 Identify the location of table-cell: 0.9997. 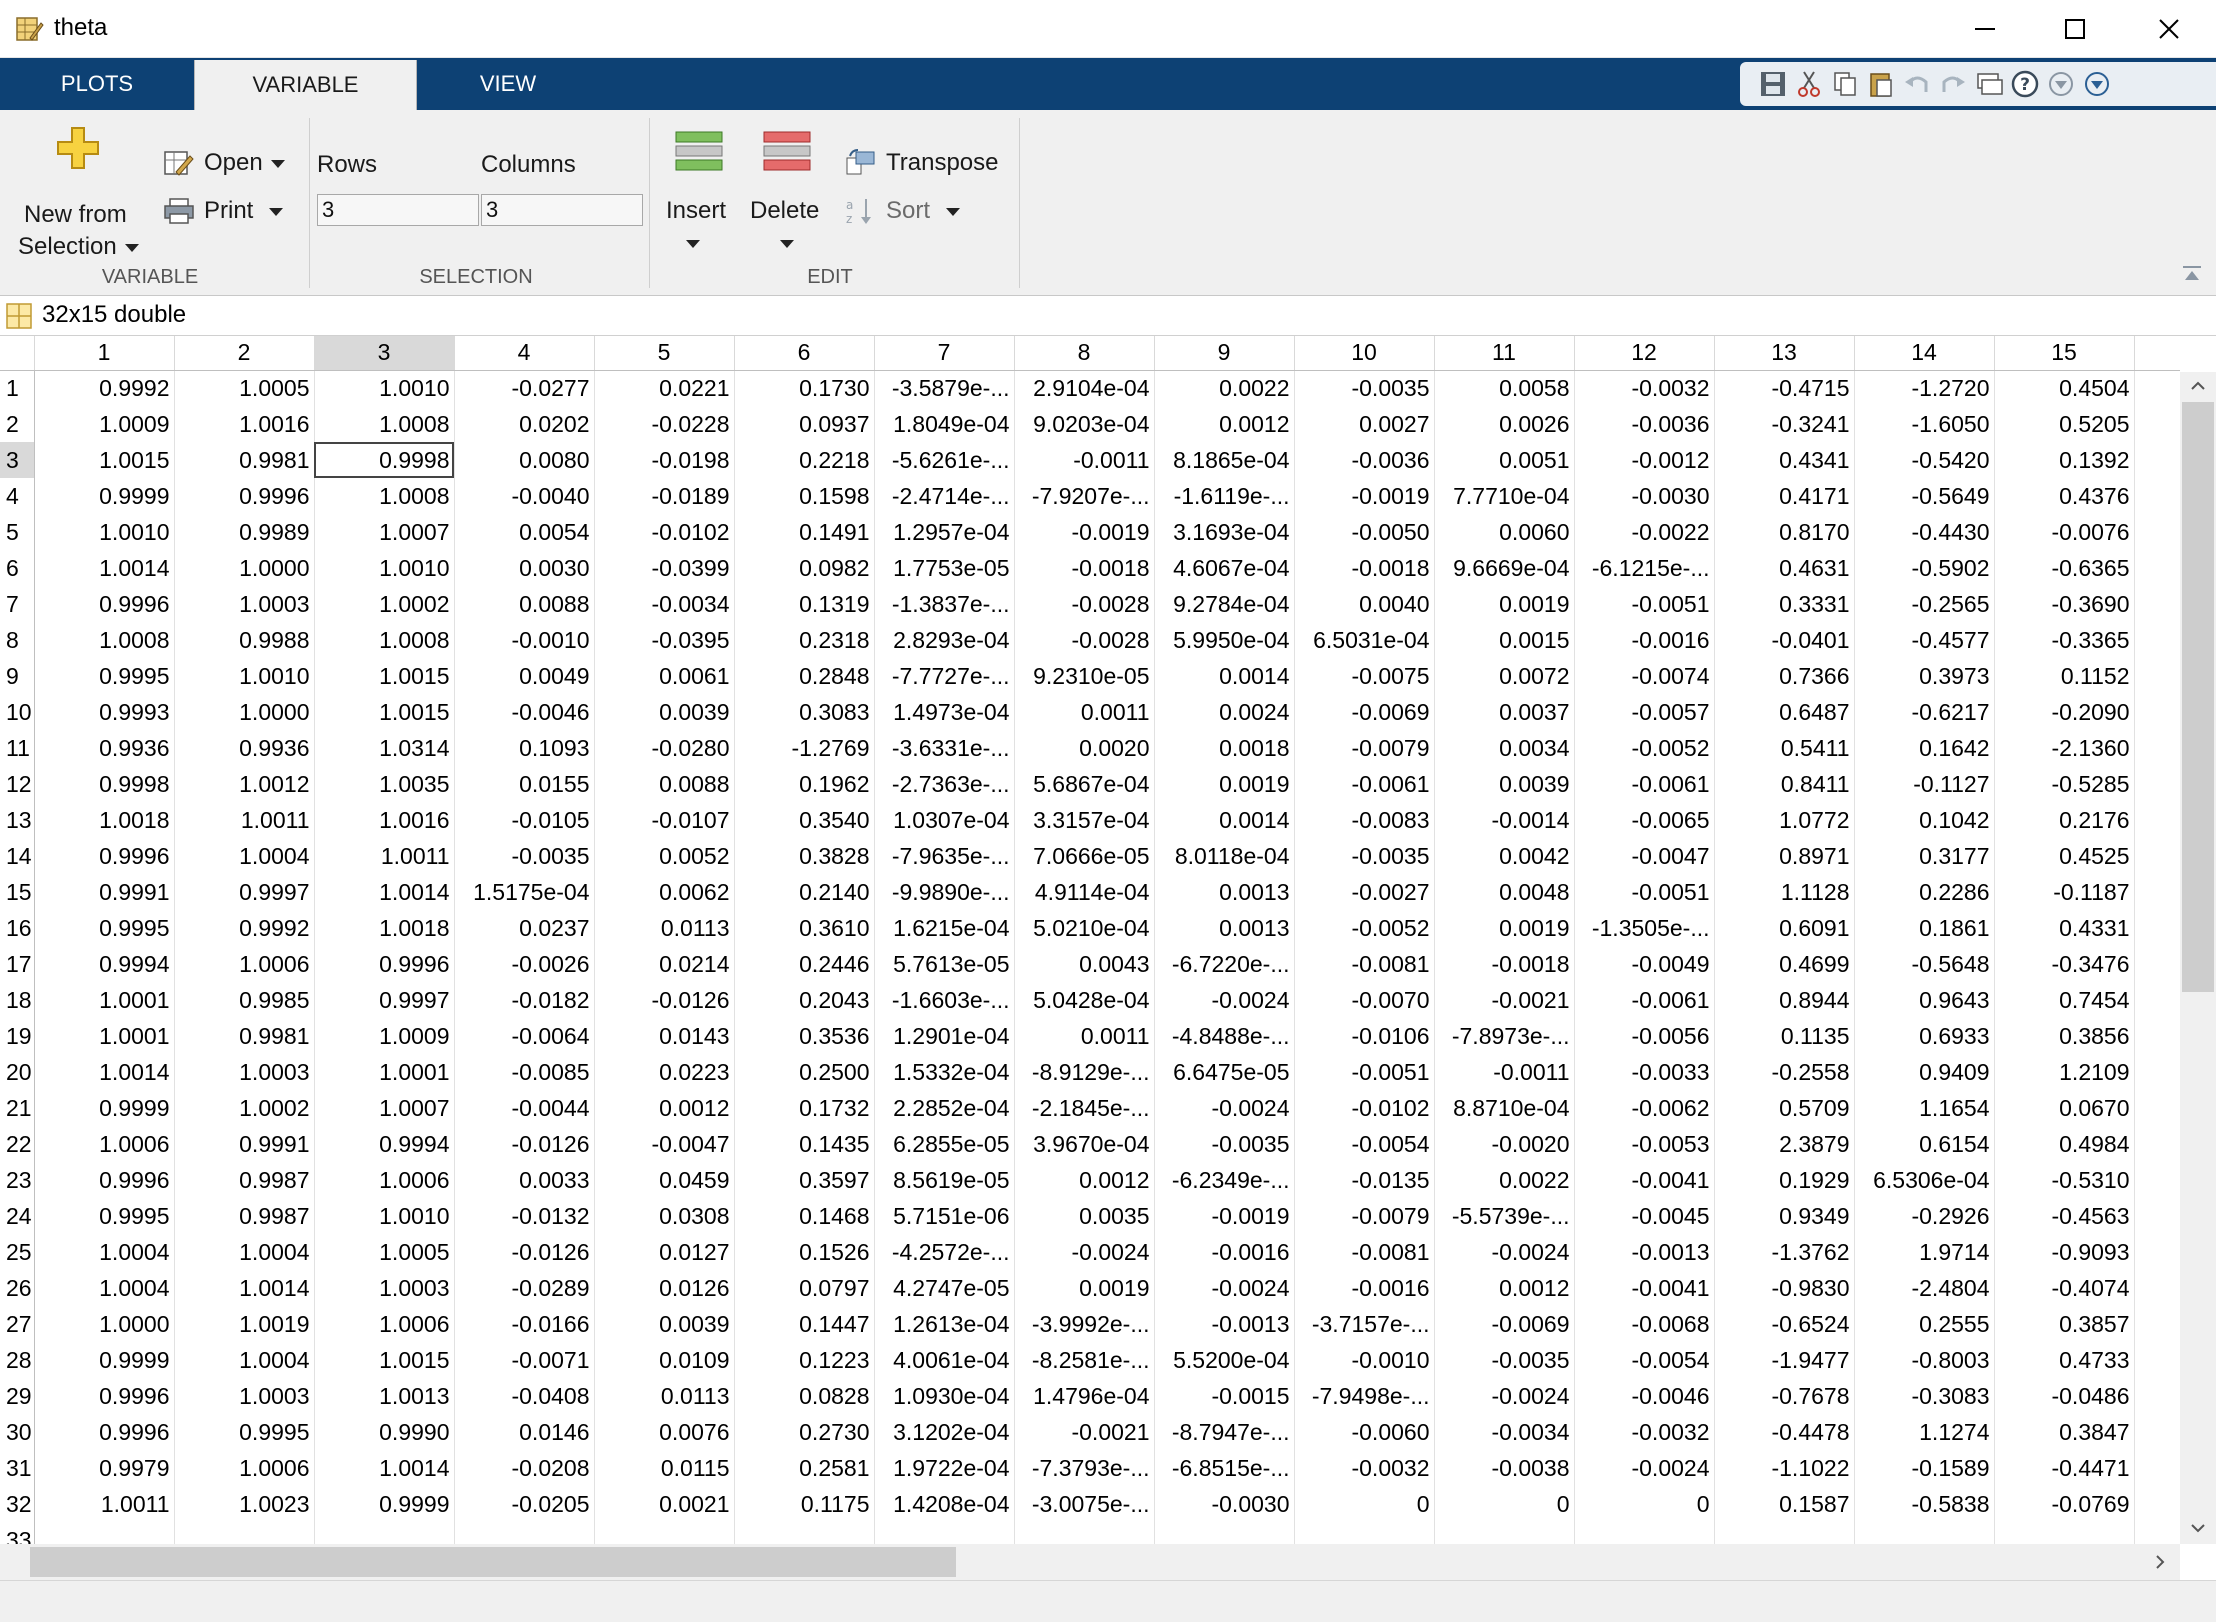
(244, 892).